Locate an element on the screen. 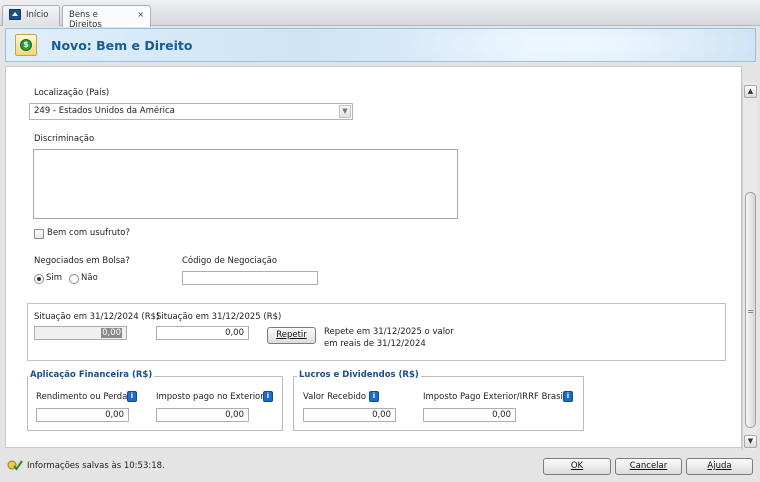  repetir-button: Repetir is located at coordinates (291, 335).